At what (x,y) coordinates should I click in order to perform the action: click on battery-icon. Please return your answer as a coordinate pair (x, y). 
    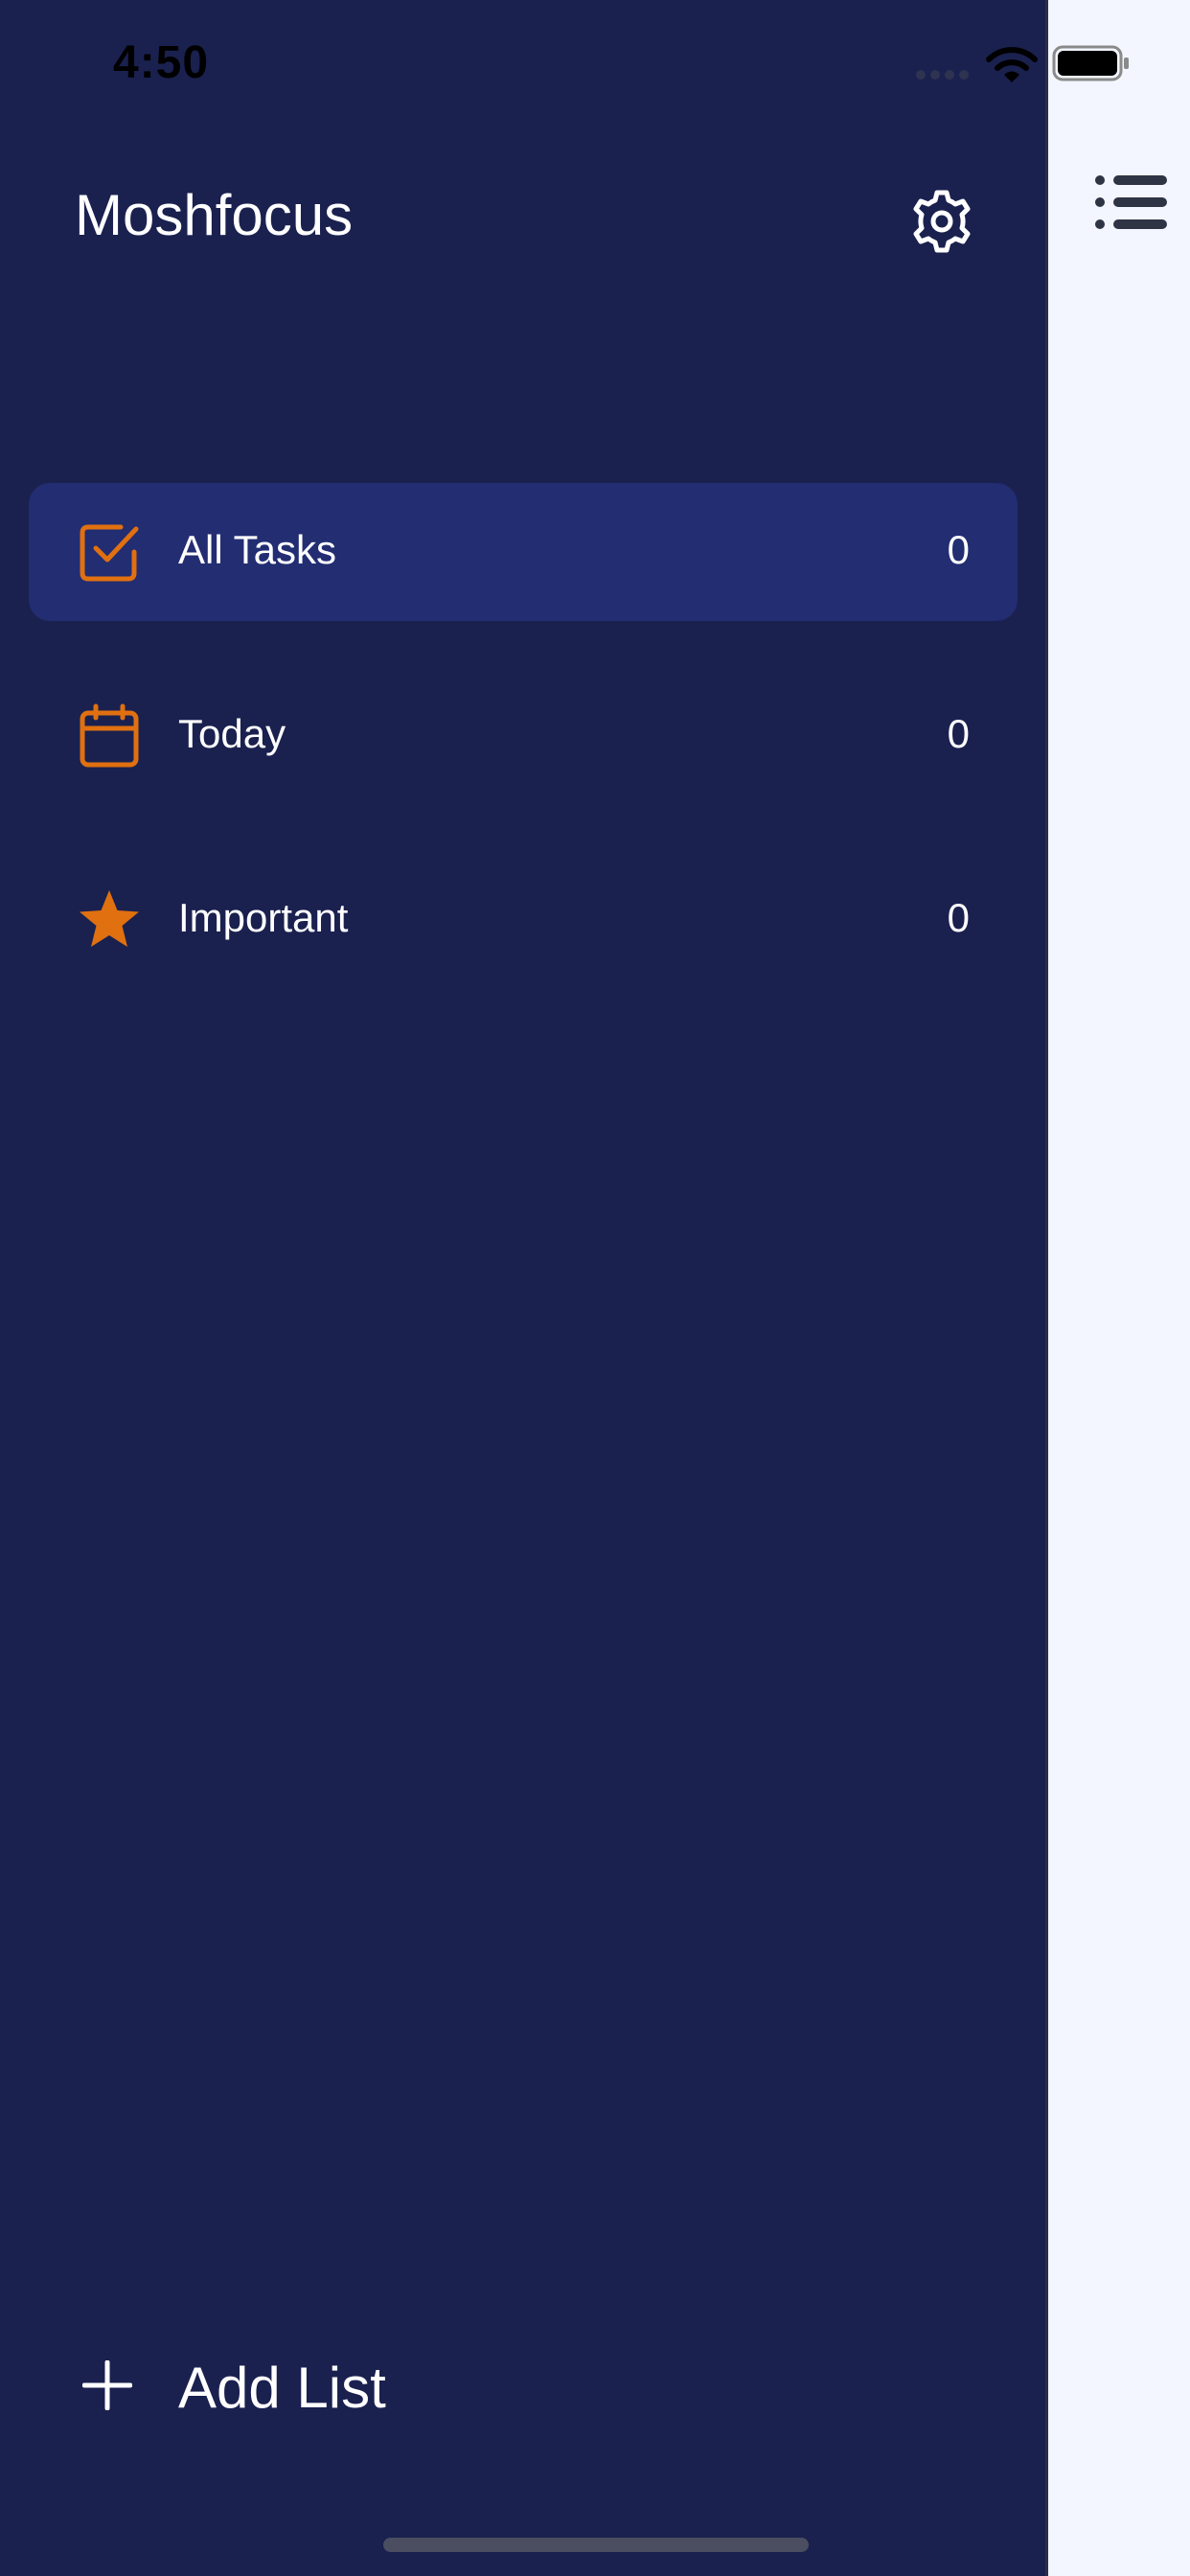
    Looking at the image, I should click on (1091, 63).